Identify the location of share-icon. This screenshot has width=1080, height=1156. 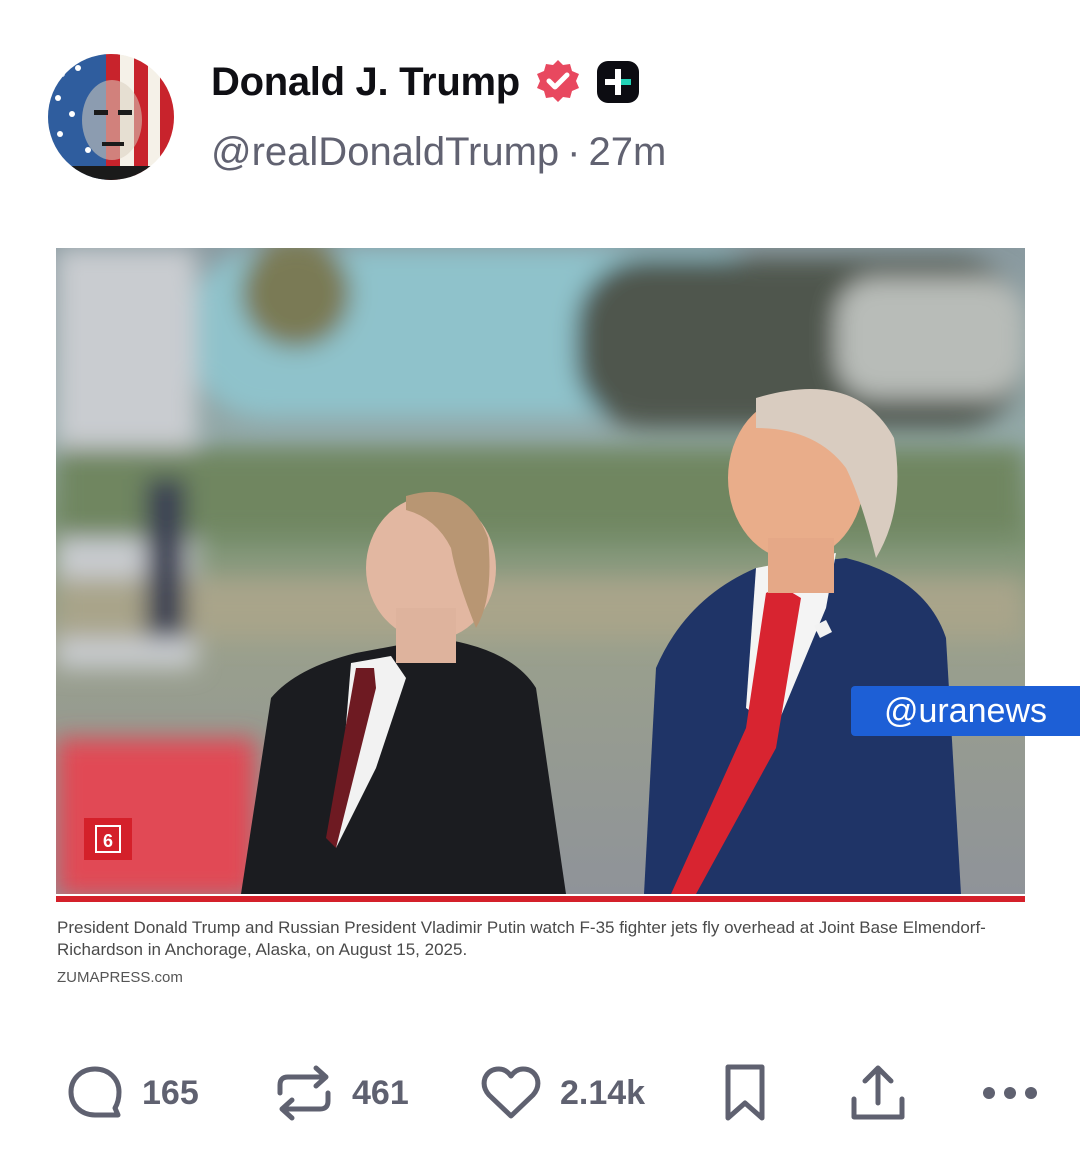
(878, 1092).